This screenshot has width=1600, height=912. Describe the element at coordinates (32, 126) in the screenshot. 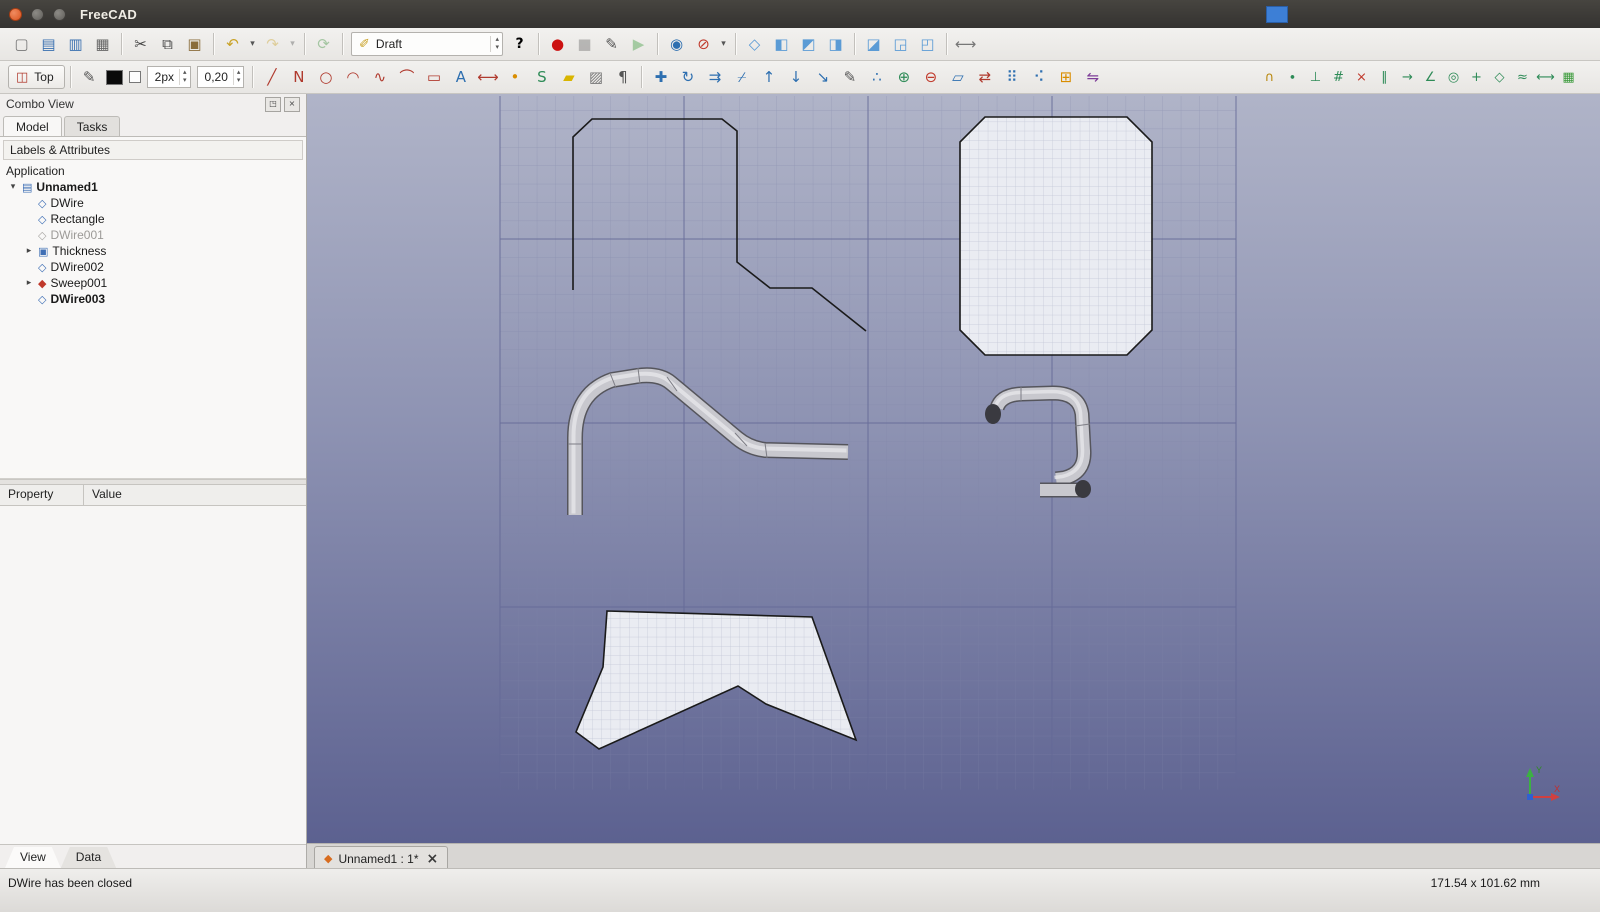

I see `tab-model: Model` at that location.